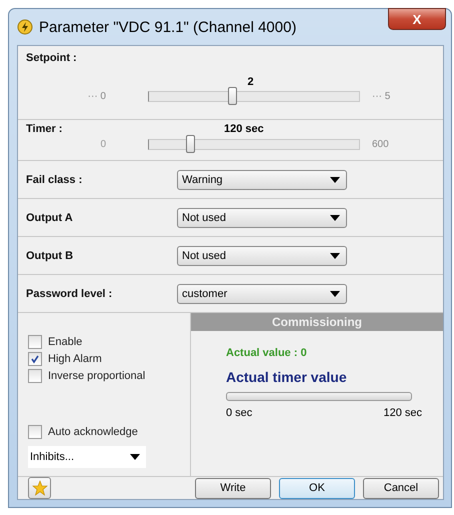  Describe the element at coordinates (417, 19) in the screenshot. I see `close-button: X` at that location.